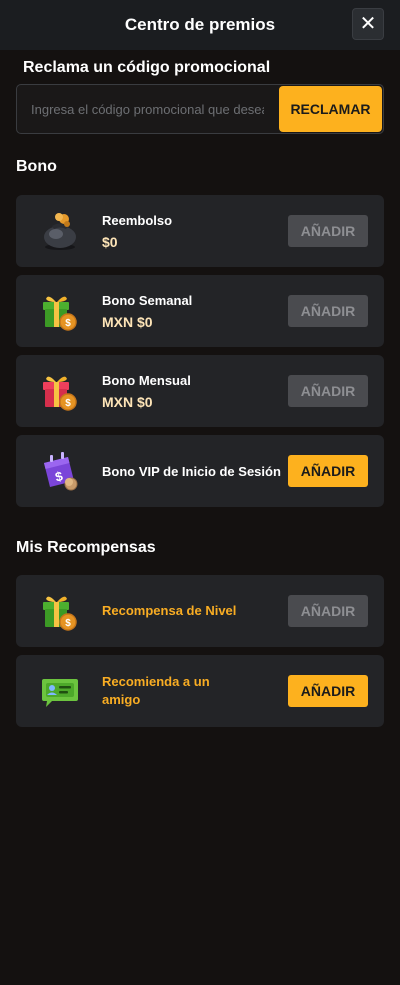 This screenshot has width=400, height=985. What do you see at coordinates (330, 109) in the screenshot?
I see `claim-button: RECLAMAR` at bounding box center [330, 109].